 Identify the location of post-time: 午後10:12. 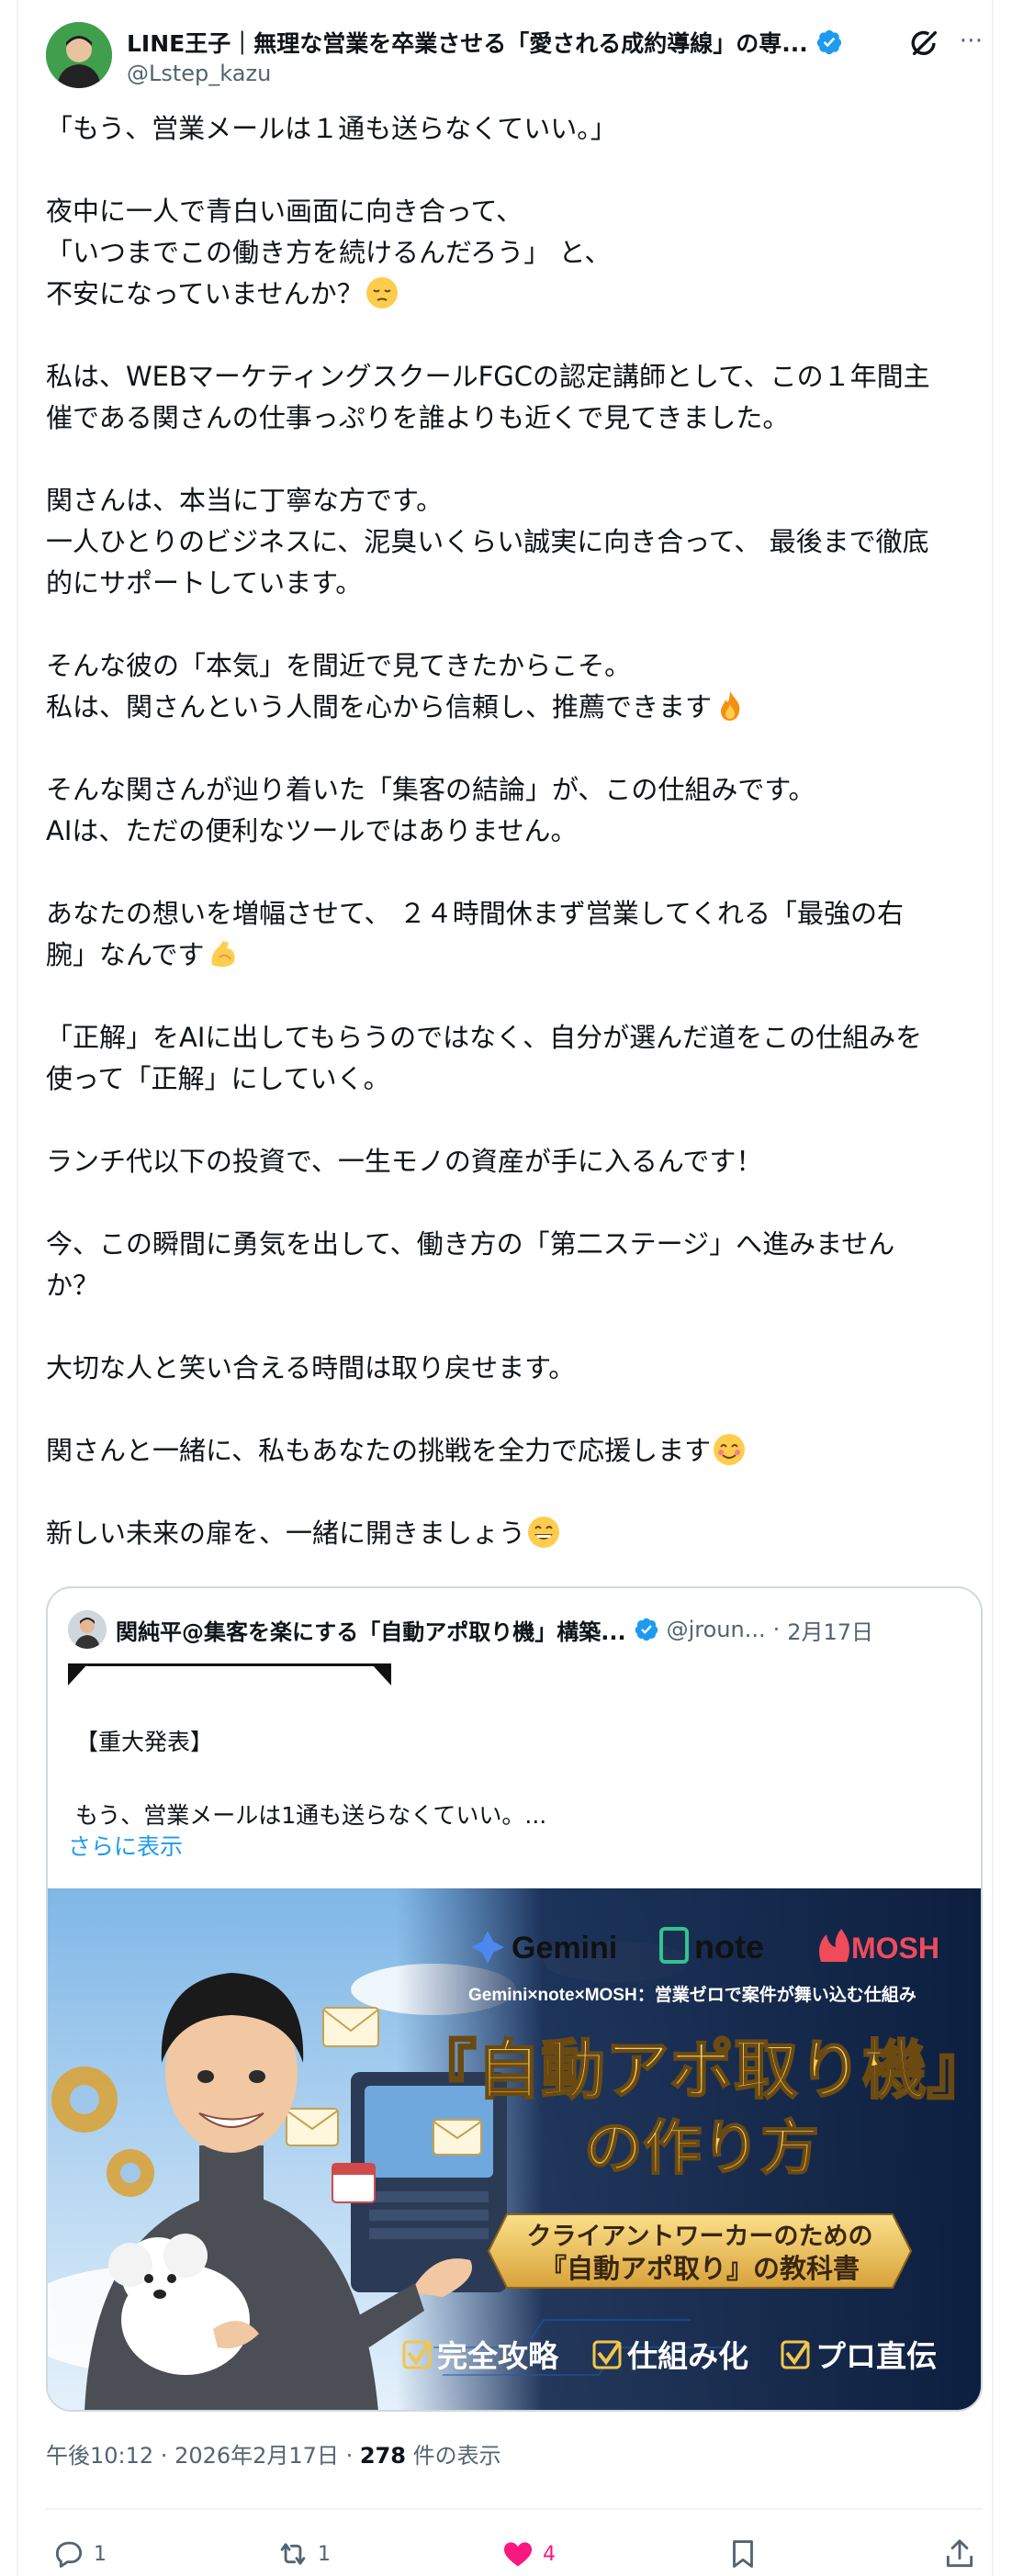
(99, 2456).